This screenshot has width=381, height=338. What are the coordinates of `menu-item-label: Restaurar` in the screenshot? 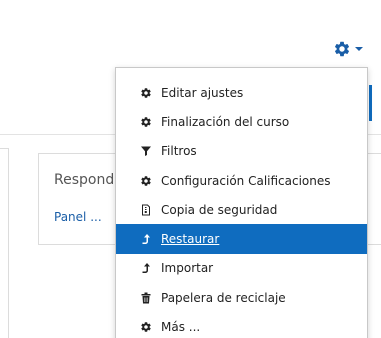 It's located at (190, 239).